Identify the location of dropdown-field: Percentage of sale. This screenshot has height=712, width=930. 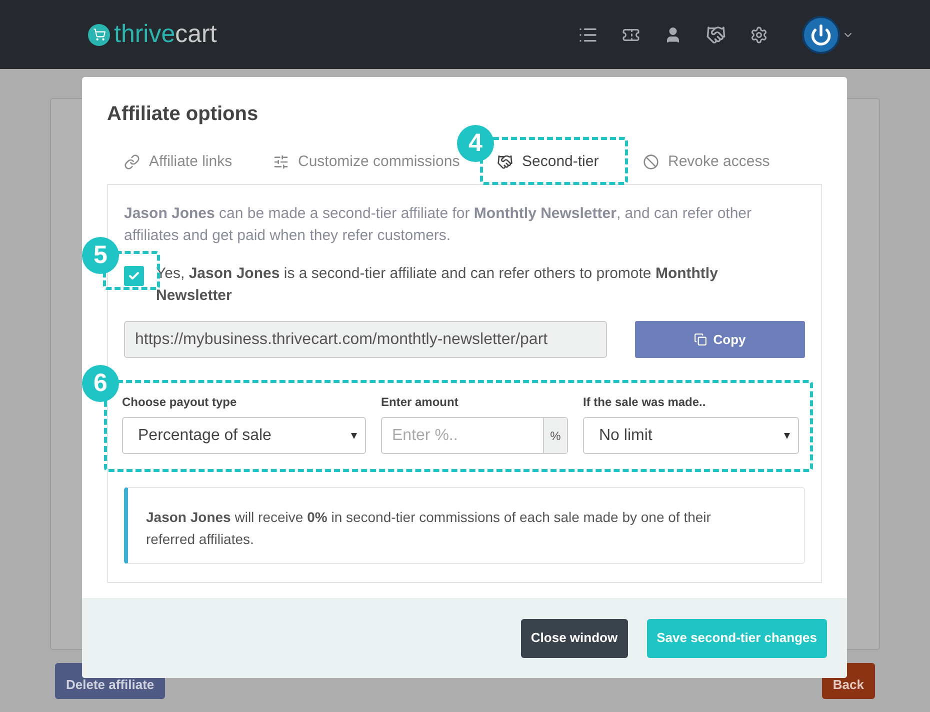
(244, 435).